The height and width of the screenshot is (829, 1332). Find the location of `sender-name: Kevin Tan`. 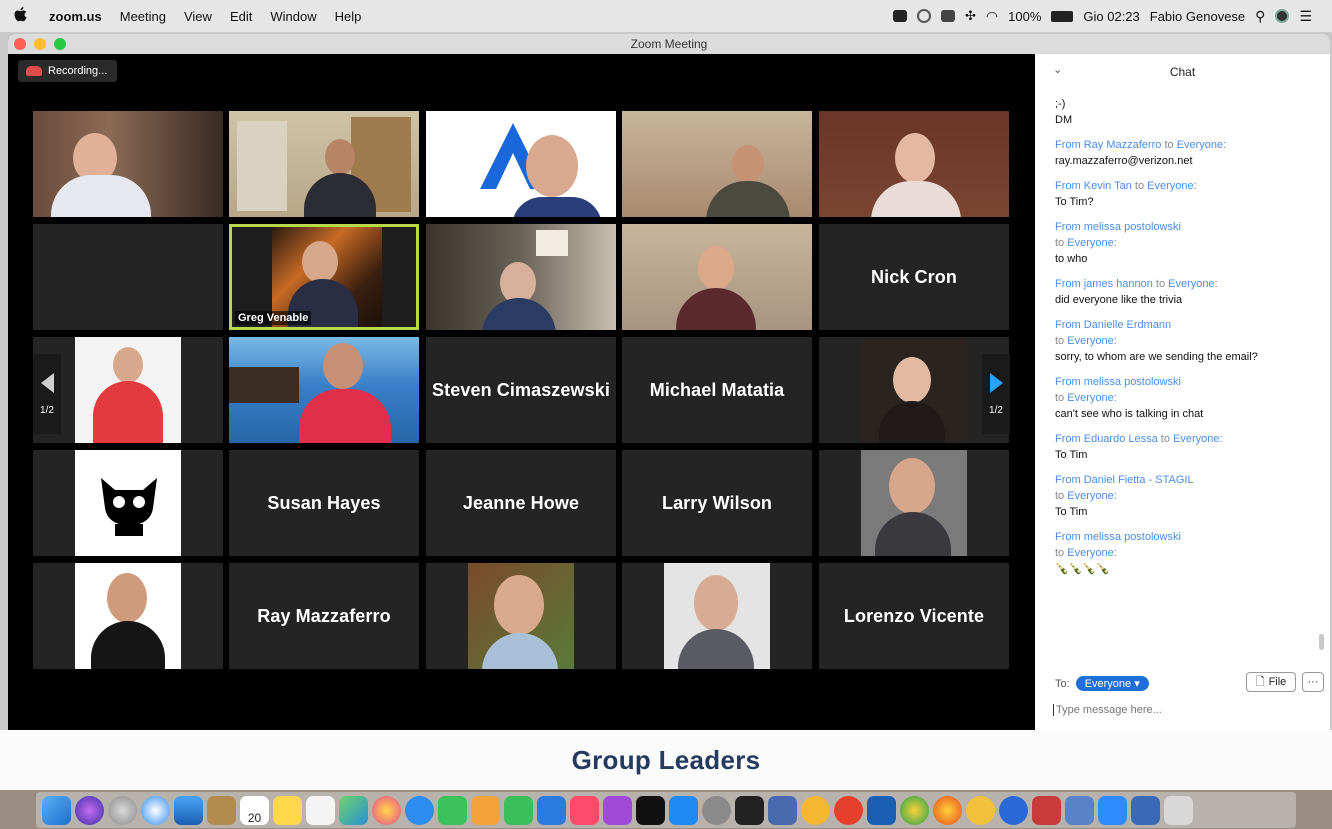

sender-name: Kevin Tan is located at coordinates (1108, 186).